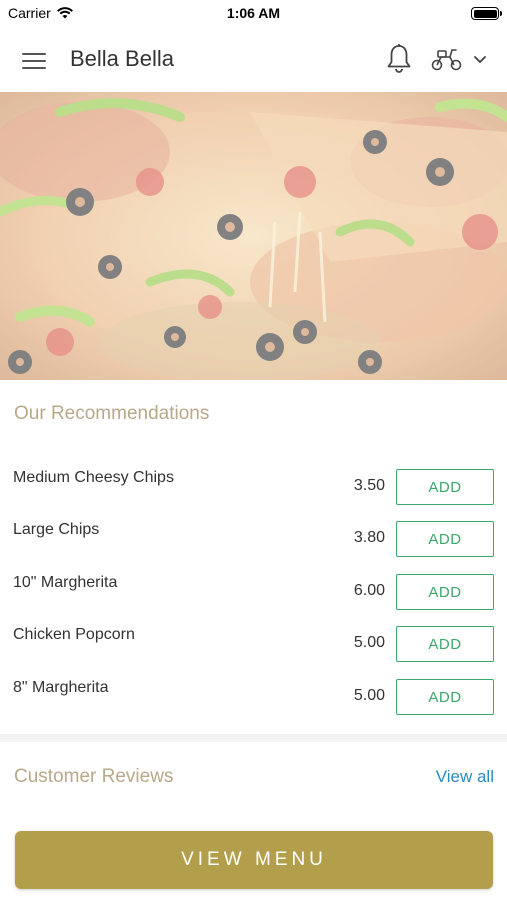  What do you see at coordinates (253, 652) in the screenshot?
I see `recommendation-row: Chicken Popcorn 5.00 ADD` at bounding box center [253, 652].